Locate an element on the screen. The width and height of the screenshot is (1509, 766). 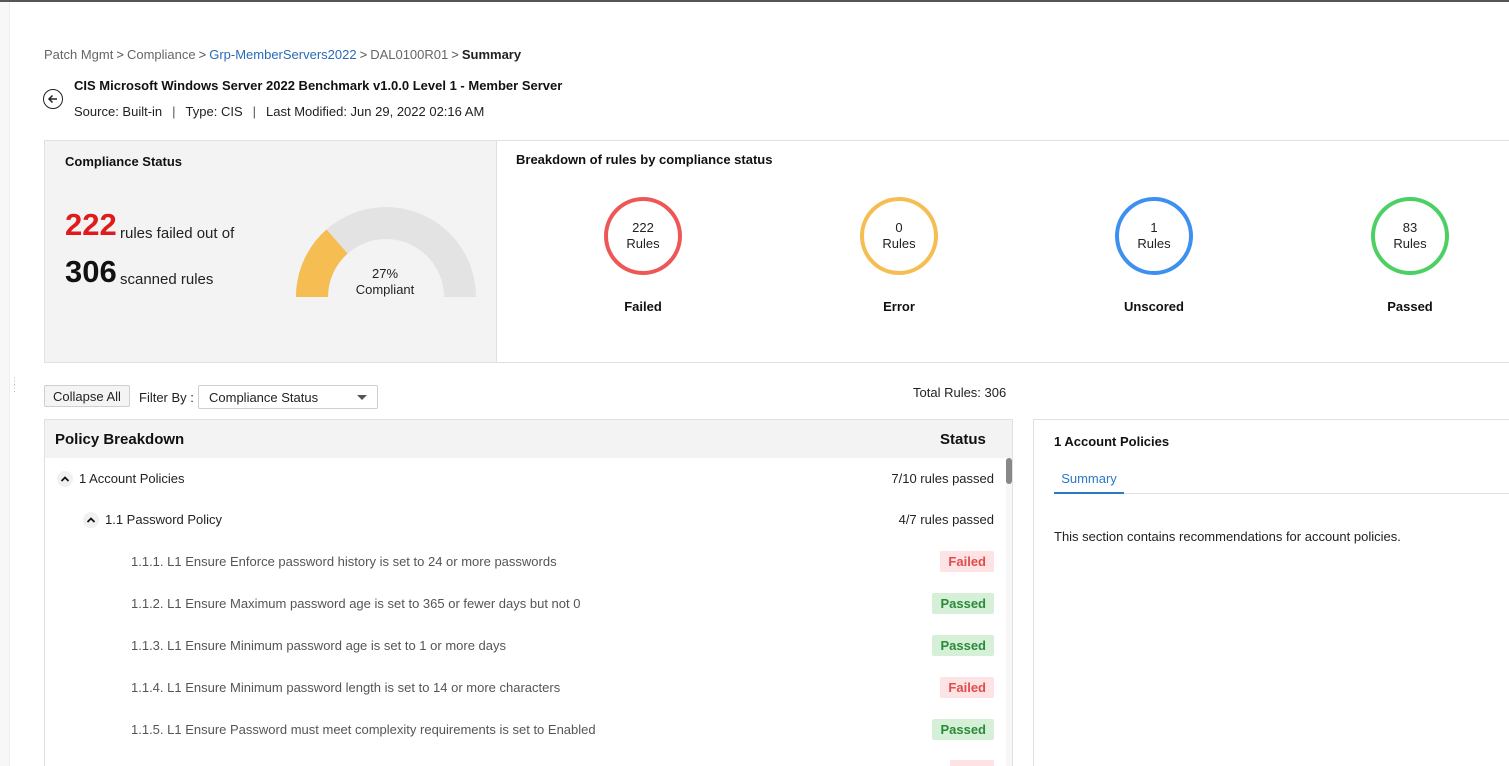
top-border is located at coordinates (754, 1).